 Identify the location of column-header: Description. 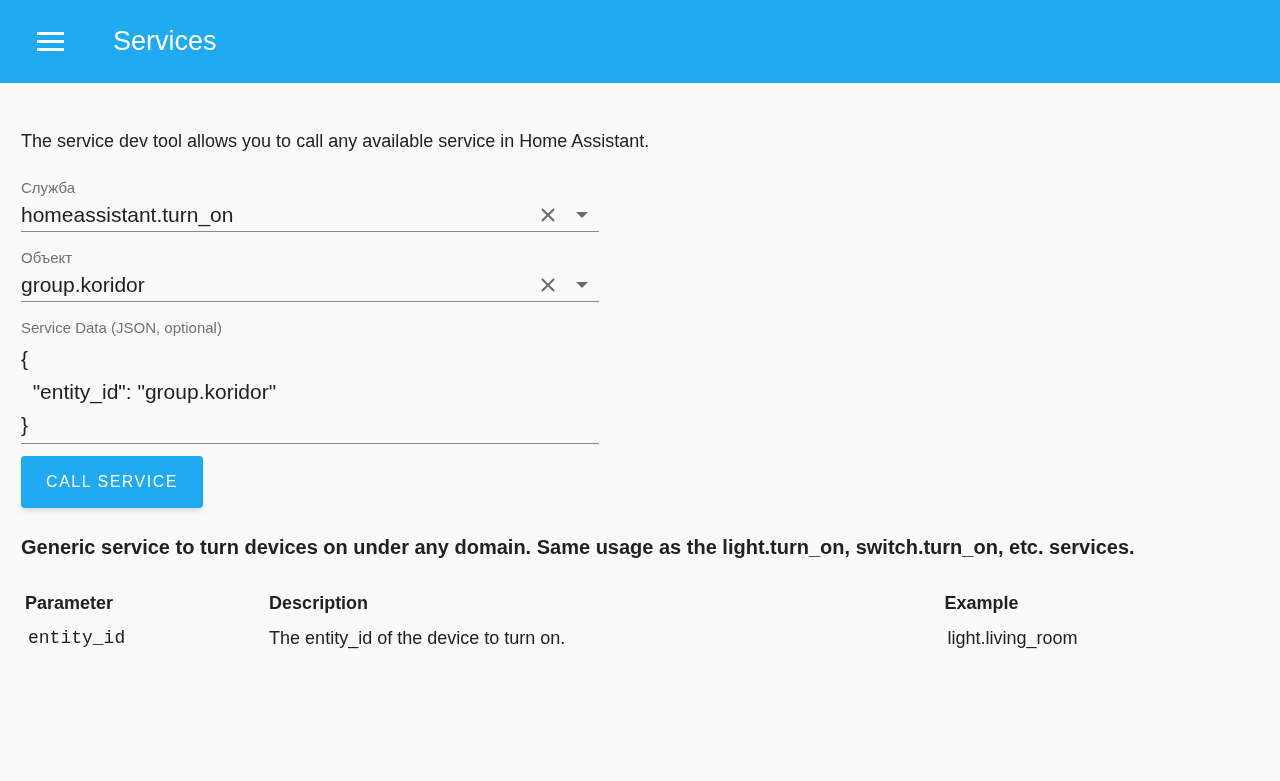
(319, 603).